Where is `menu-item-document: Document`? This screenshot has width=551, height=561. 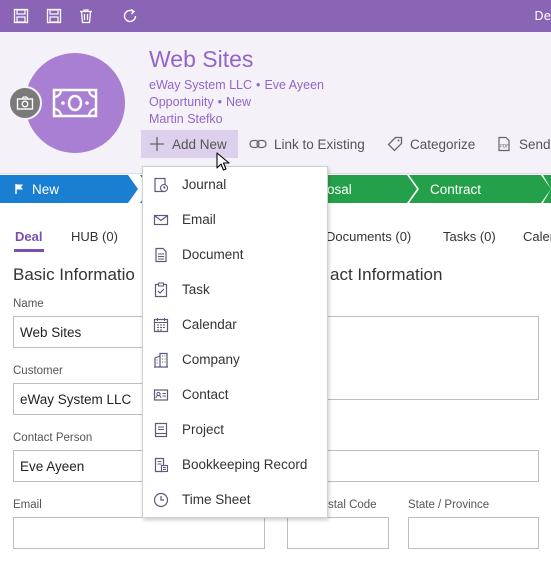
menu-item-document: Document is located at coordinates (235, 254).